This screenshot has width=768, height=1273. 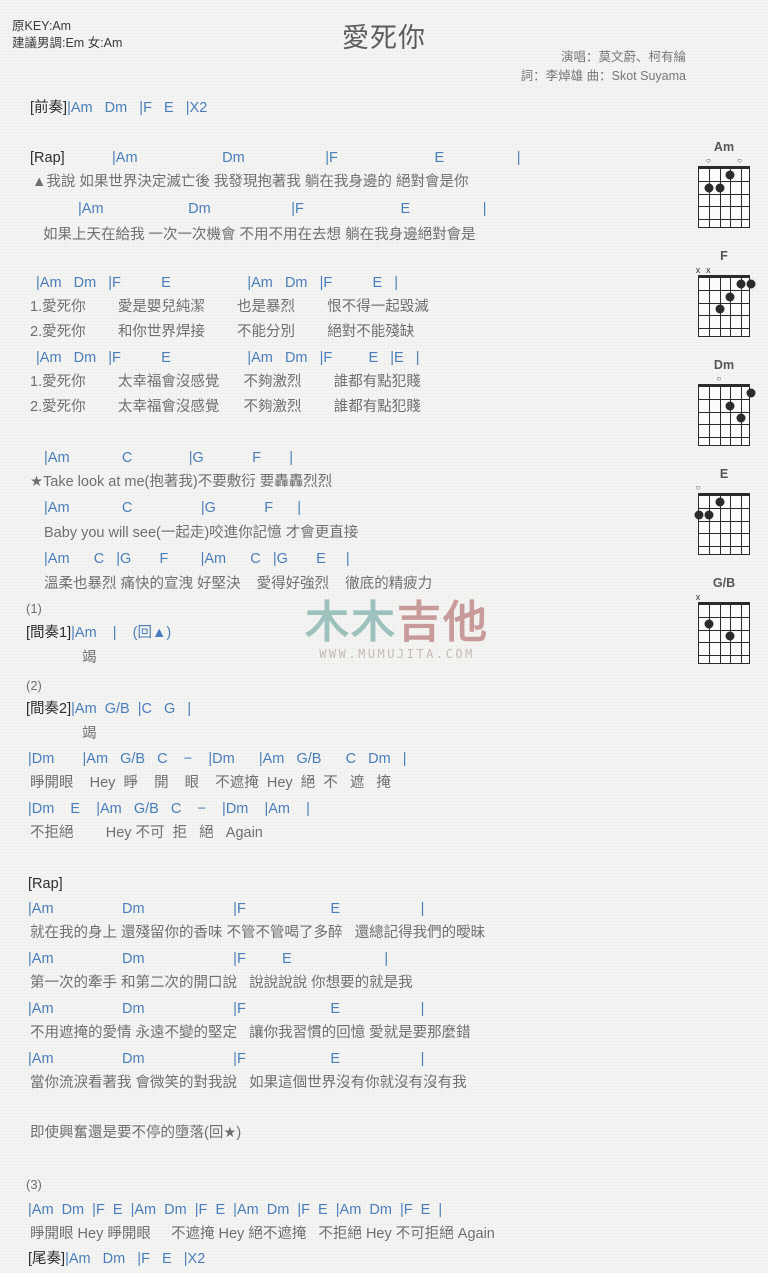 I want to click on lyric-line: 如果上天在給我 一次一次機會 不用不用在去想 躺在我身邊絕對會是, so click(x=259, y=235).